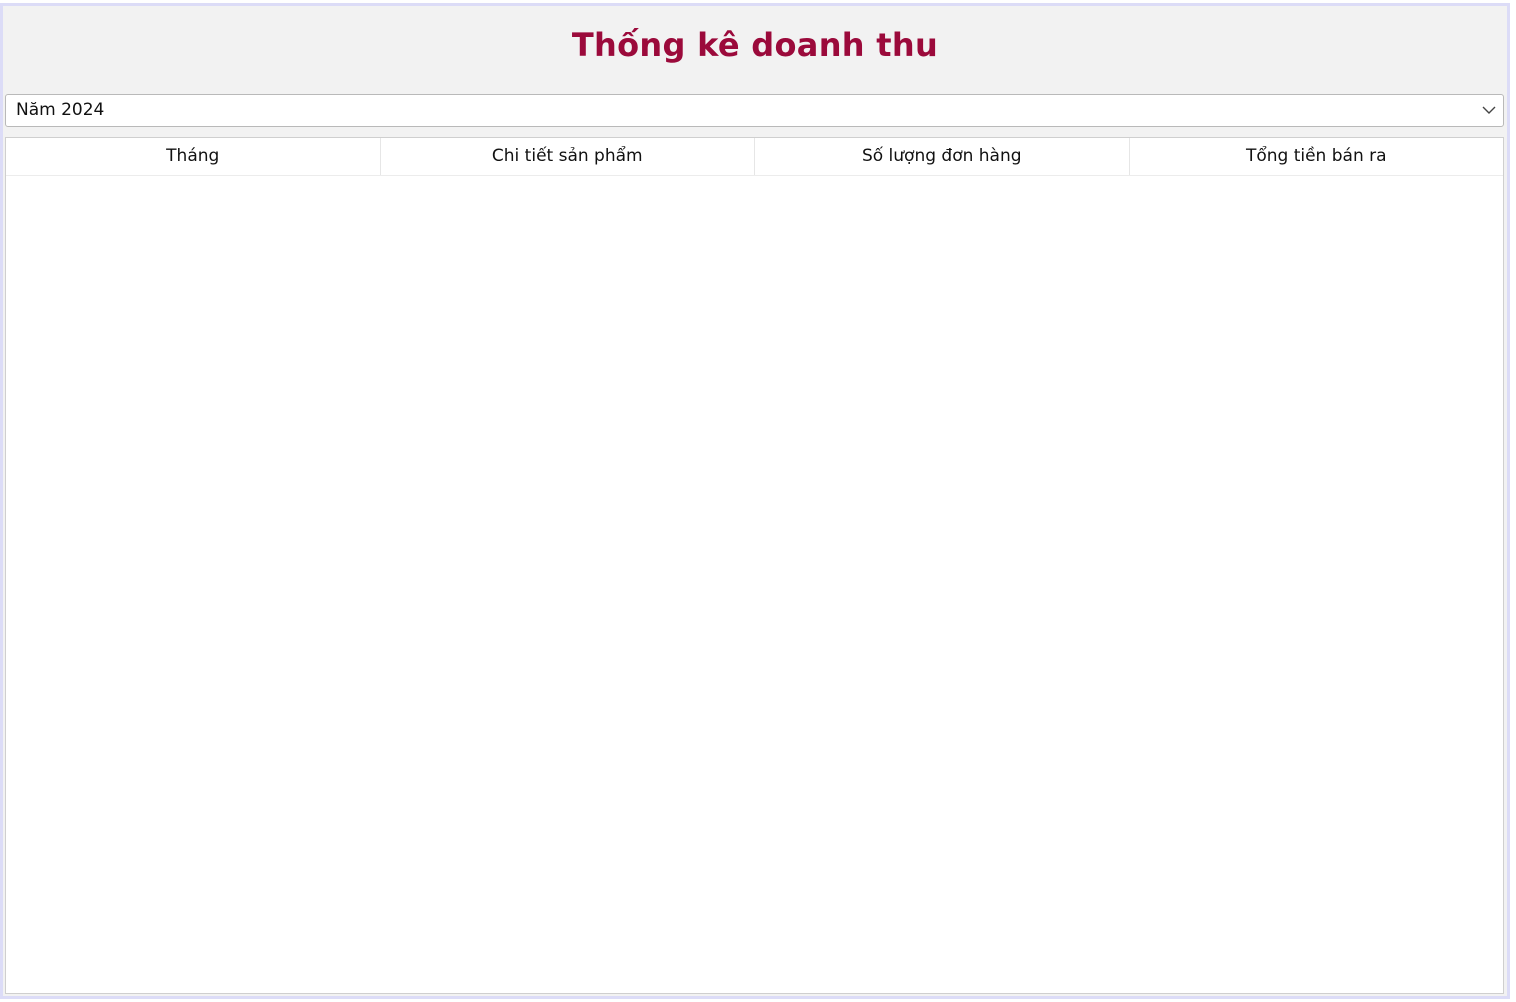  I want to click on column-header-order-count: Số lượng đơn hàng, so click(942, 156).